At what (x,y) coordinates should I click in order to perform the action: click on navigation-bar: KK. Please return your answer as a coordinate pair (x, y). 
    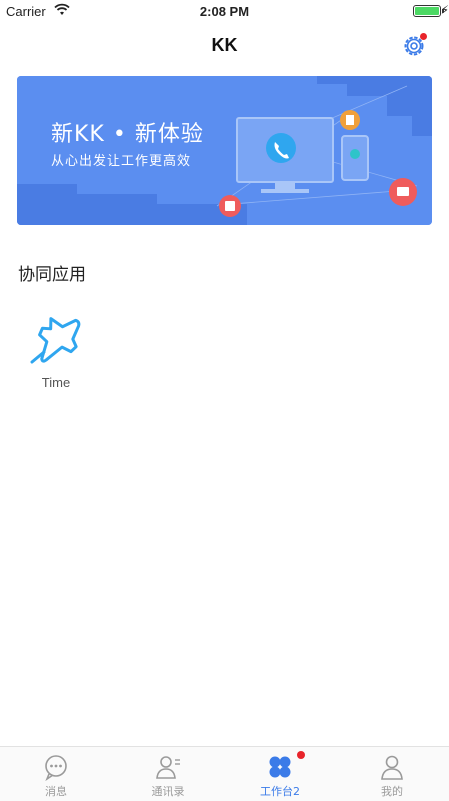
    Looking at the image, I should click on (224, 46).